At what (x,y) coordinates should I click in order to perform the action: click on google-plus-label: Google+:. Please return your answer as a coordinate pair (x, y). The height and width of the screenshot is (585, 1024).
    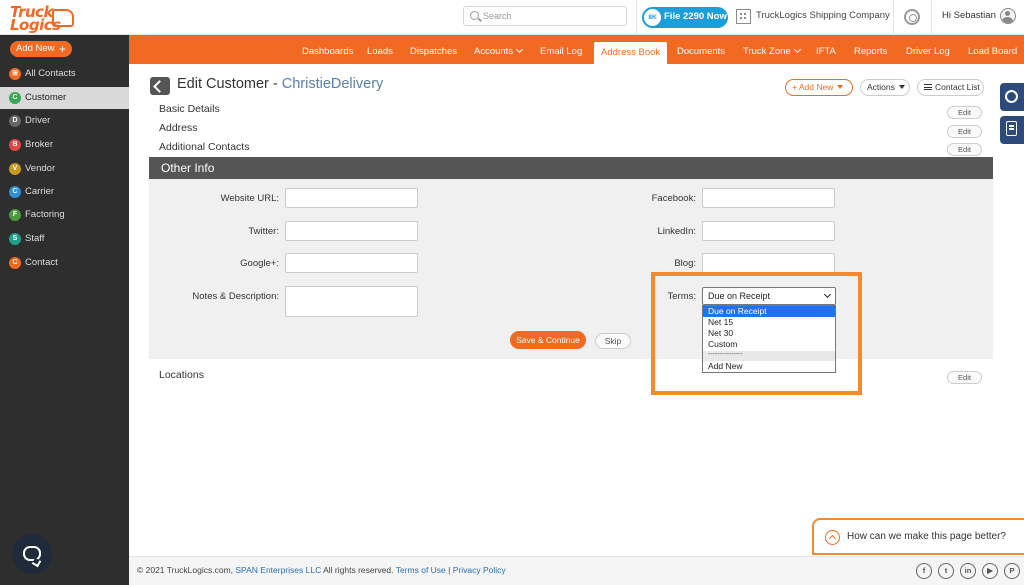
    Looking at the image, I should click on (259, 263).